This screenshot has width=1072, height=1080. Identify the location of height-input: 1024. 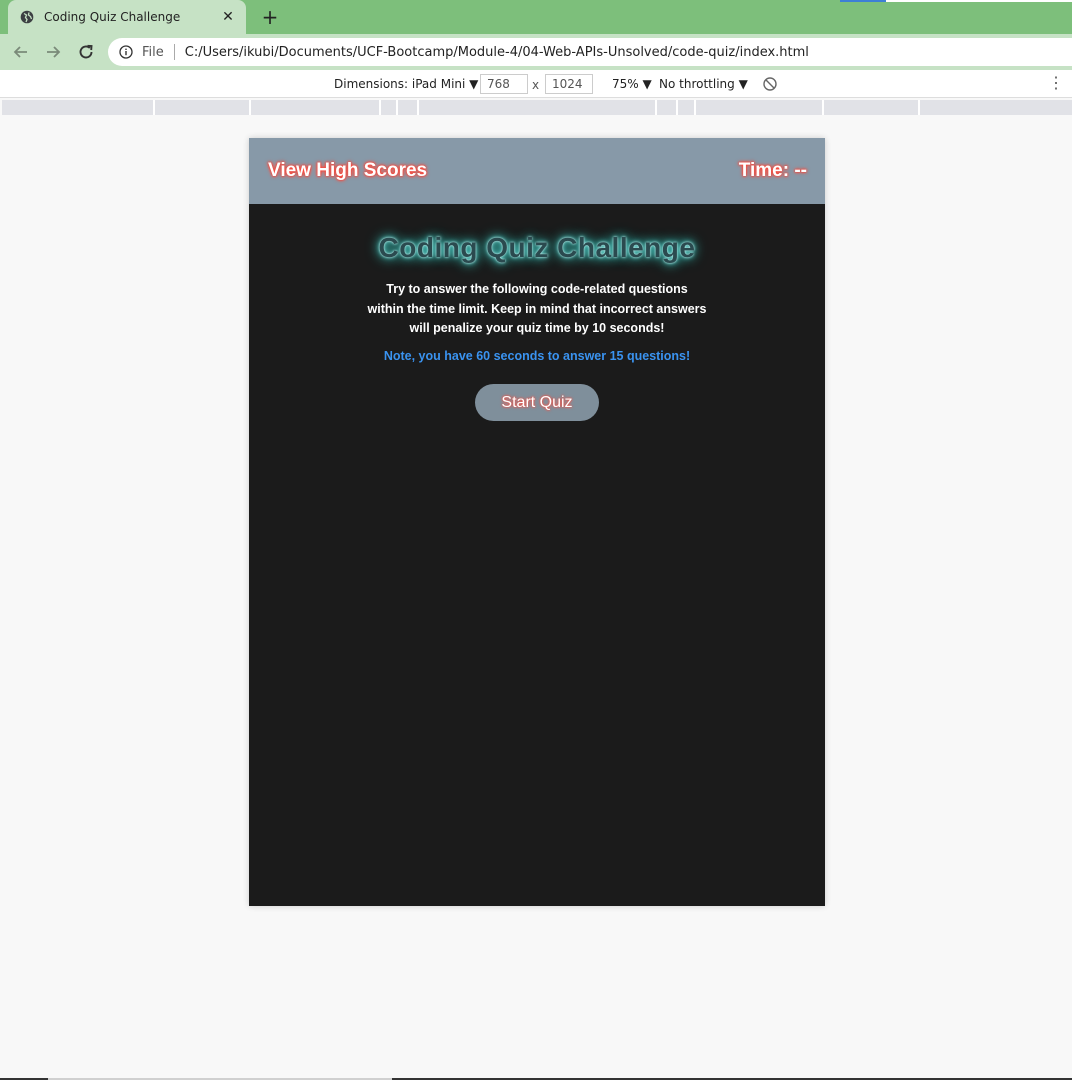
(569, 84).